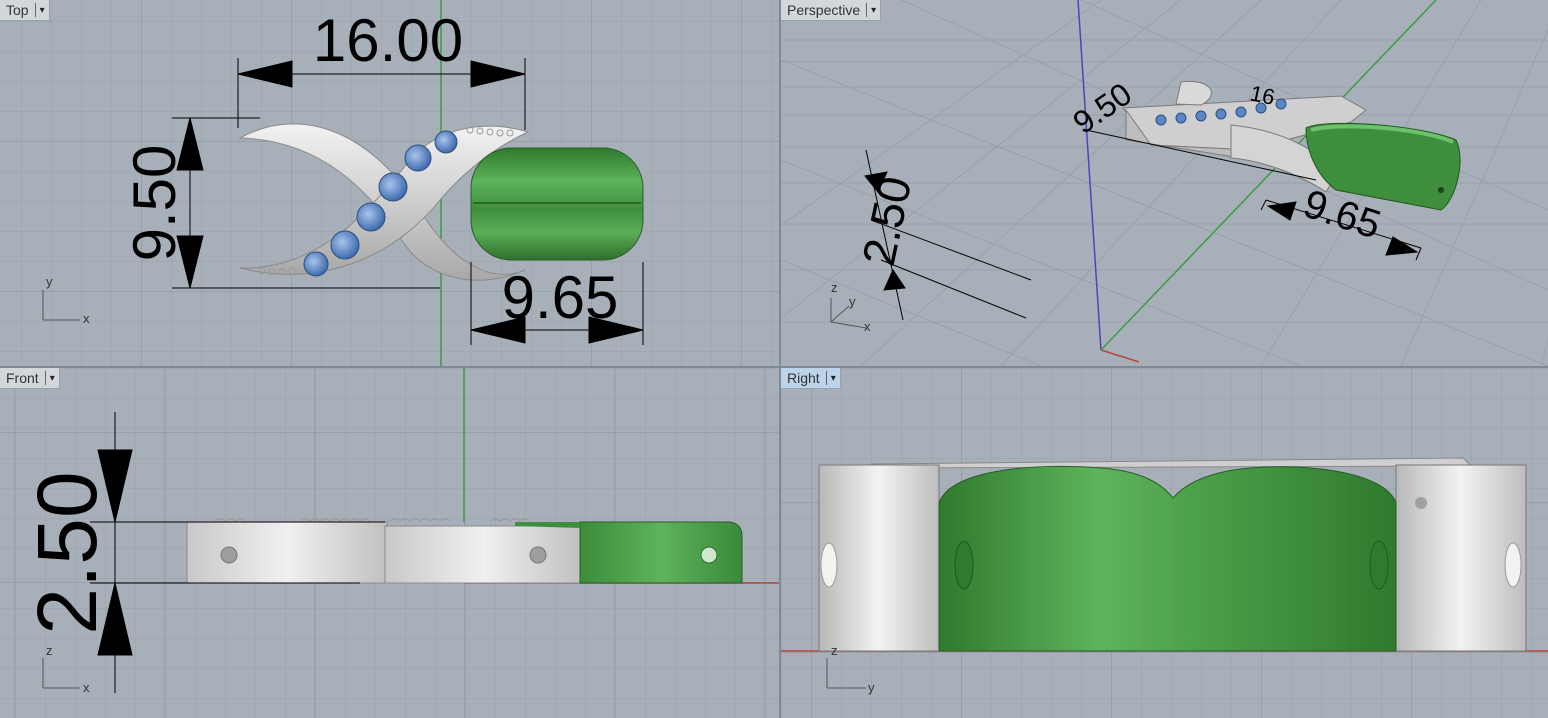 Image resolution: width=1548 pixels, height=718 pixels. Describe the element at coordinates (67, 553) in the screenshot. I see `front-dim-thickness: 2.50` at that location.